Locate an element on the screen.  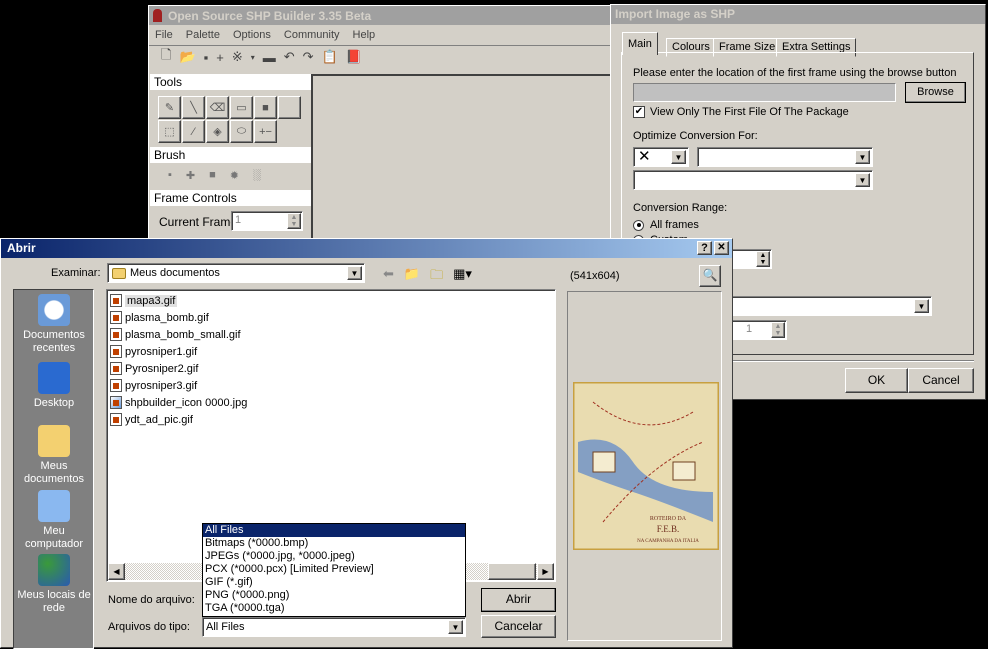
filetype-option: PCX (*0000.pcx) [Limited Preview] is located at coordinates (334, 569).